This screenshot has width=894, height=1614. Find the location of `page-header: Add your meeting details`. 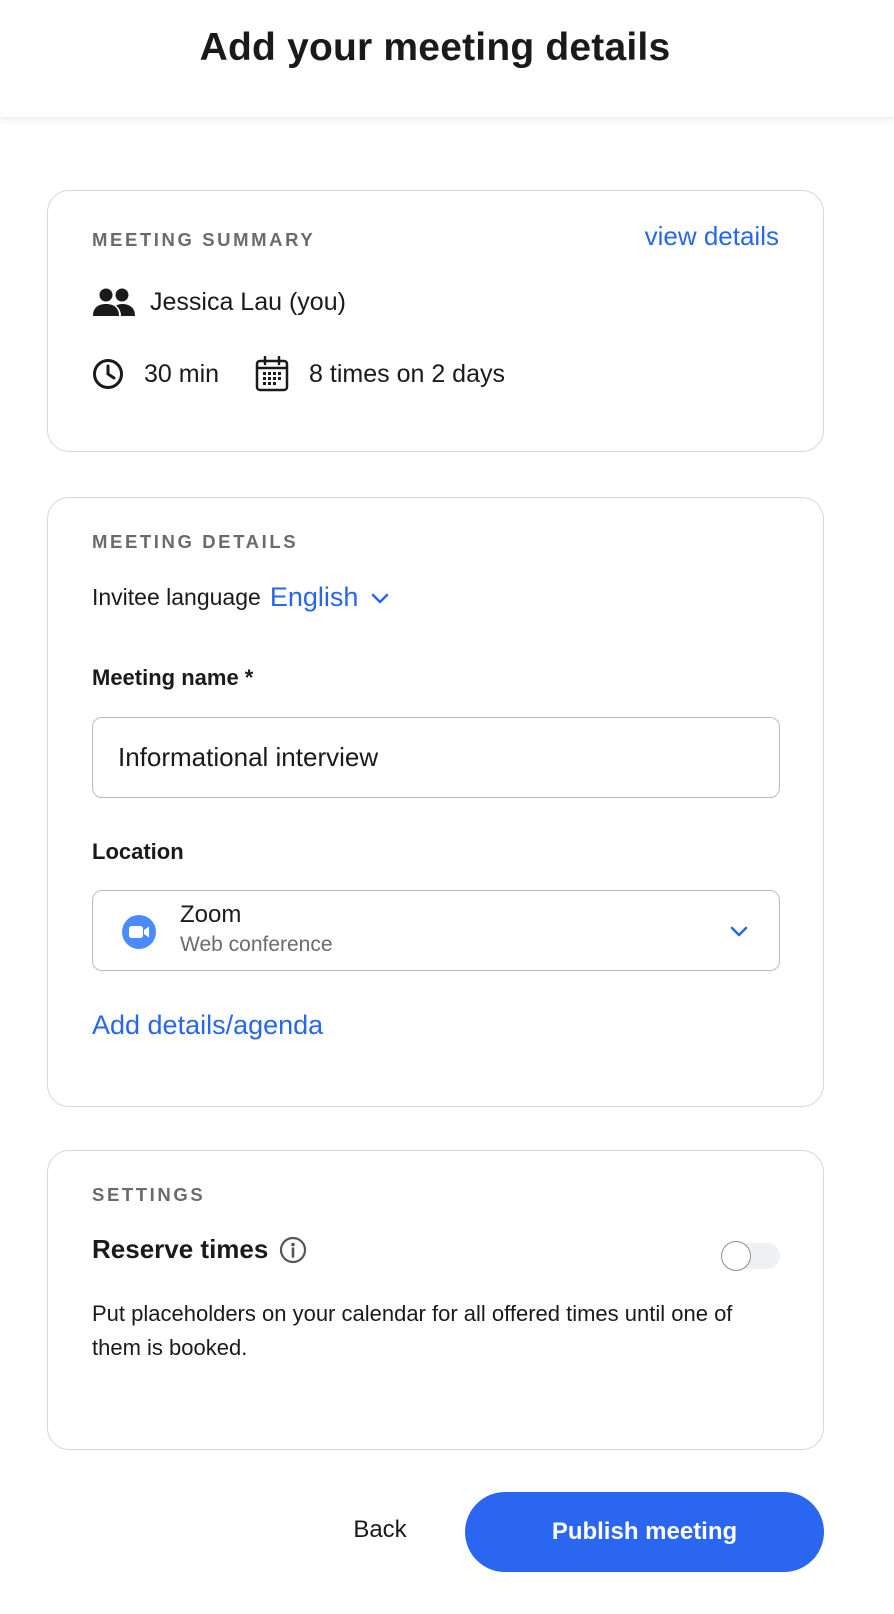

page-header: Add your meeting details is located at coordinates (447, 59).